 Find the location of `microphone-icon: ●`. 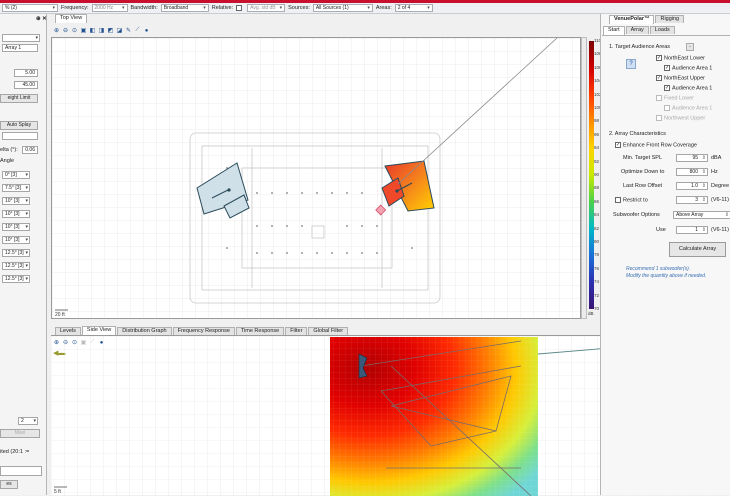

microphone-icon: ● is located at coordinates (146, 30).